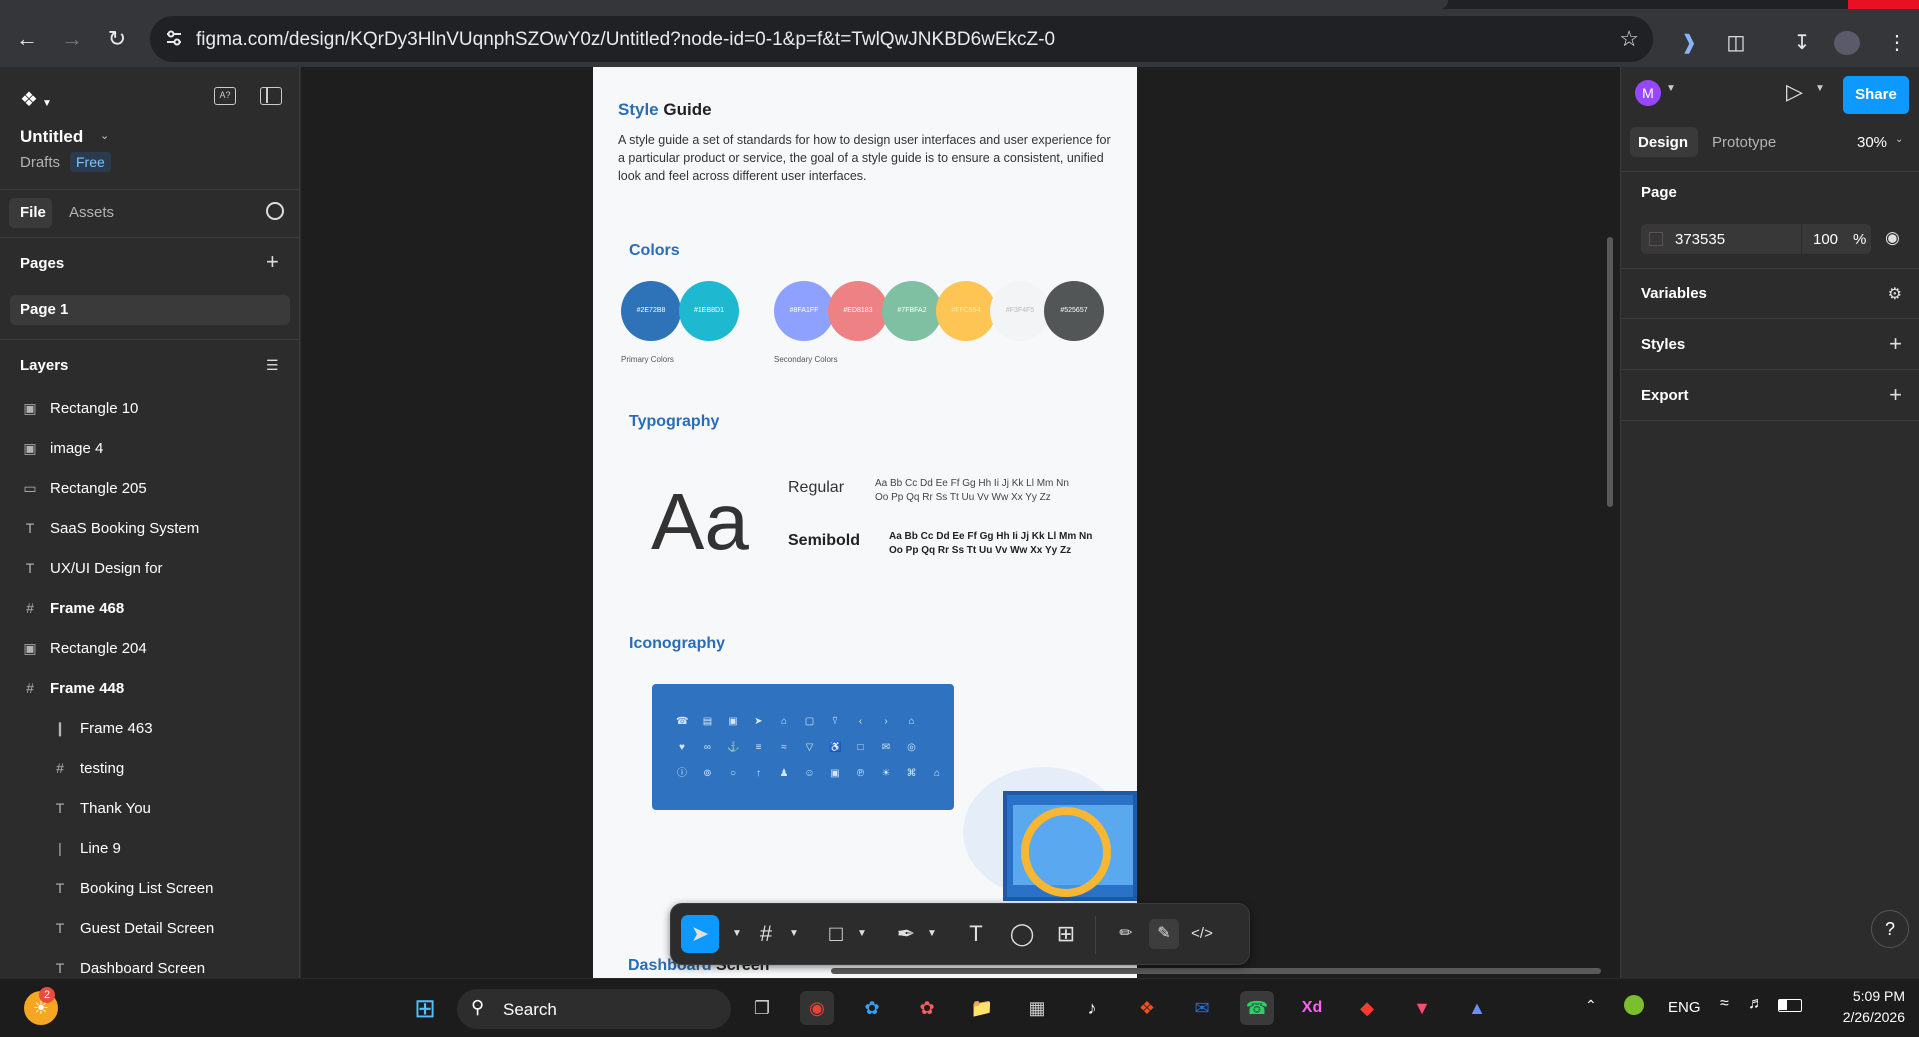 This screenshot has width=1919, height=1037. What do you see at coordinates (1860, 1017) in the screenshot?
I see `clock-date: 2/26/2026` at bounding box center [1860, 1017].